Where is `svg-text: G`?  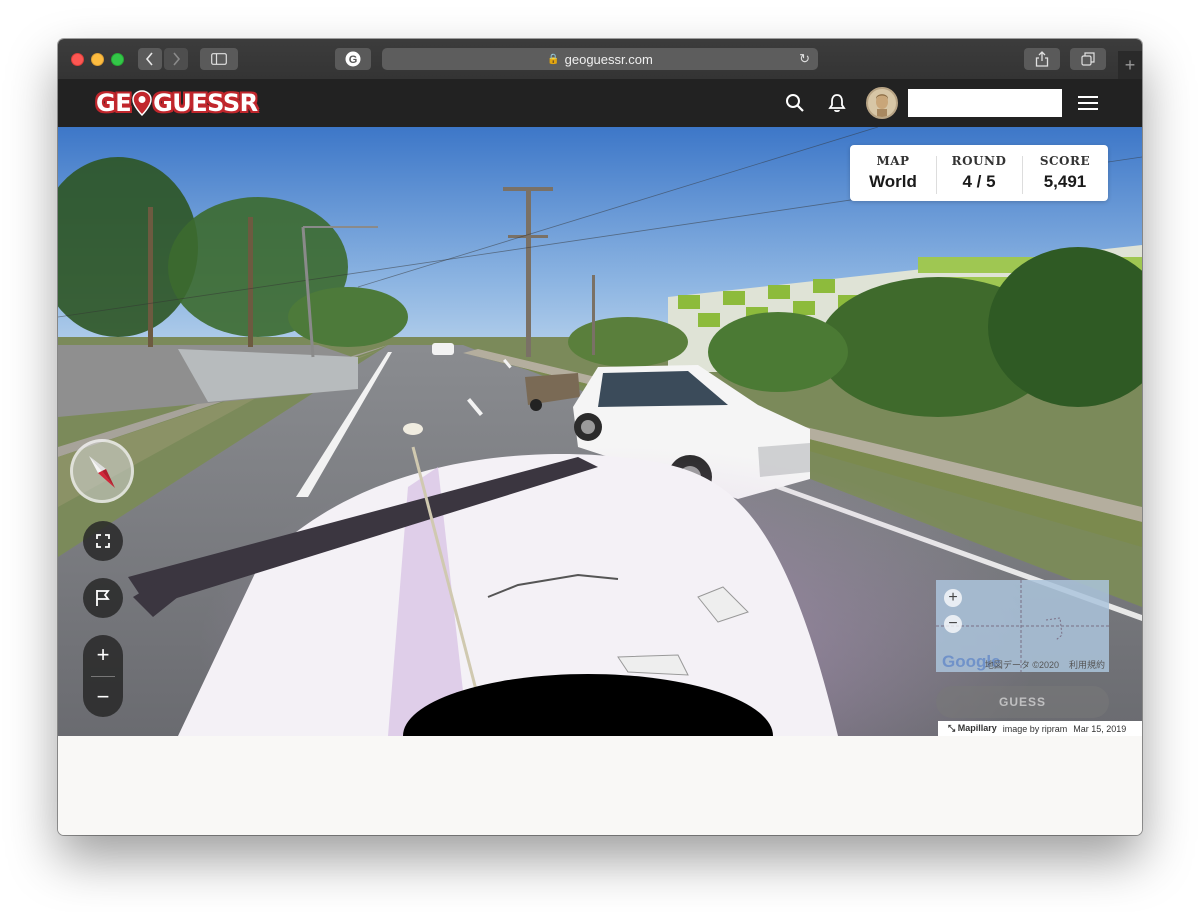 svg-text: G is located at coordinates (353, 60).